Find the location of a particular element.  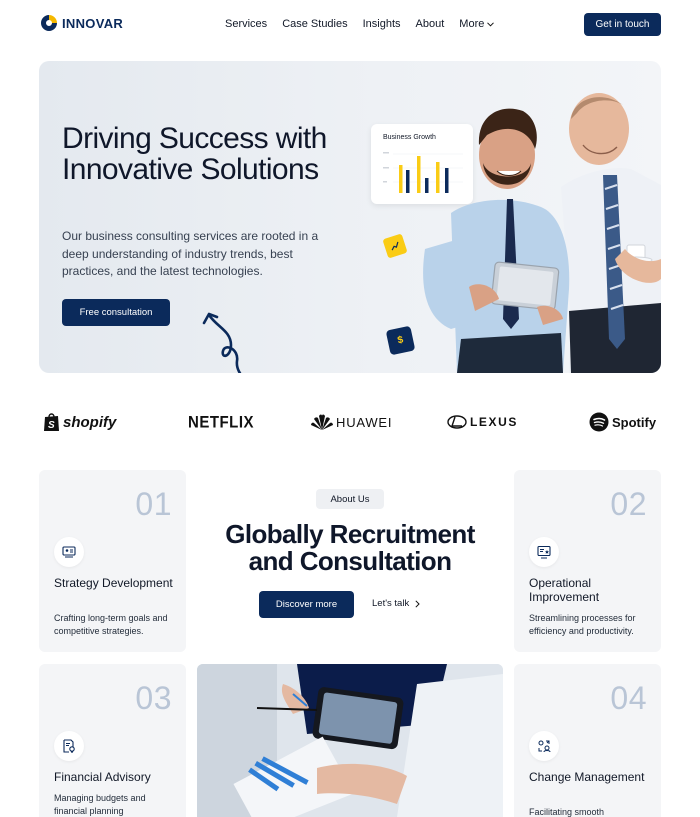

spotify-wordmark: Spotify is located at coordinates (634, 422).